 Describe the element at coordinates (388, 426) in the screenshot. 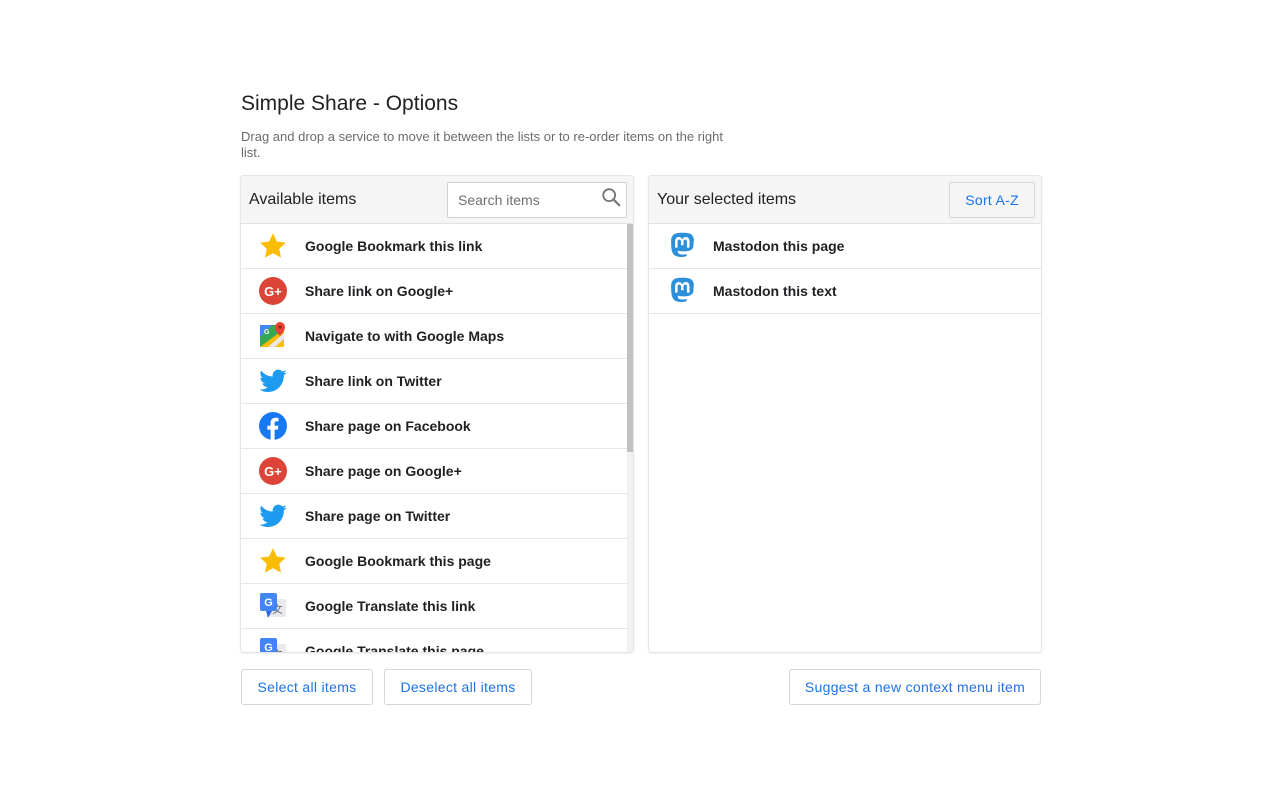

I see `list-item-label: Share page on Facebook` at that location.